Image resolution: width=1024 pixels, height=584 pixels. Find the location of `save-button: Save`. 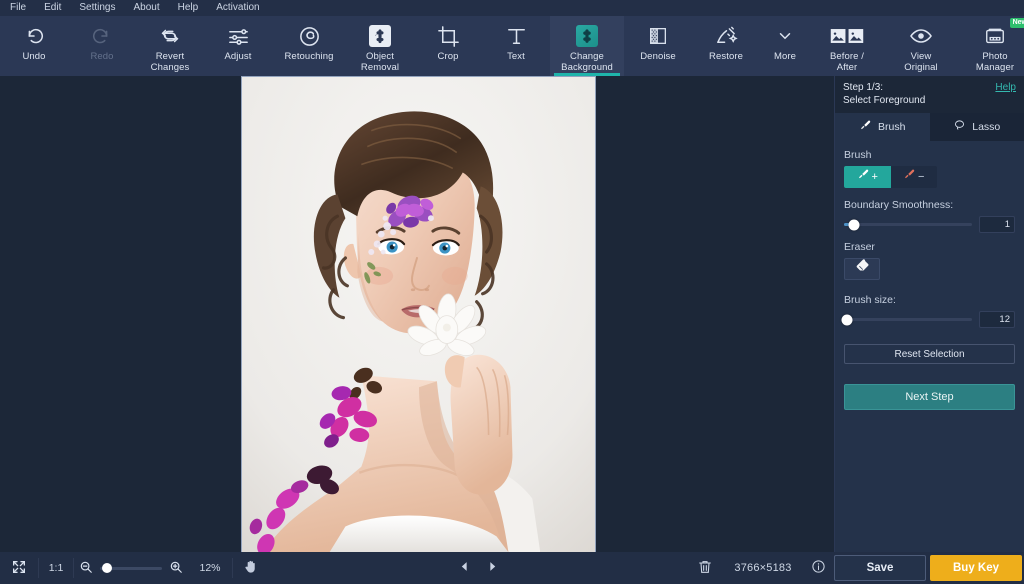

save-button: Save is located at coordinates (880, 568).